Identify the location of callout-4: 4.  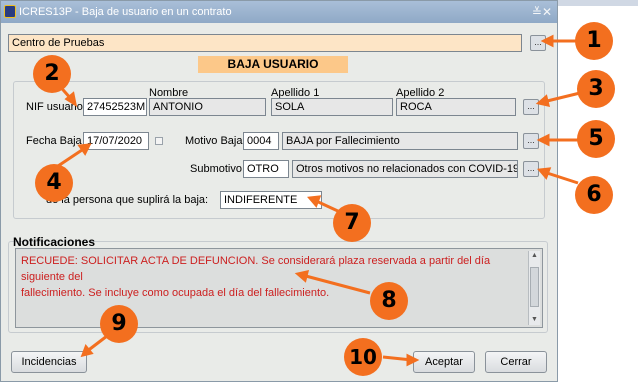
(54, 183).